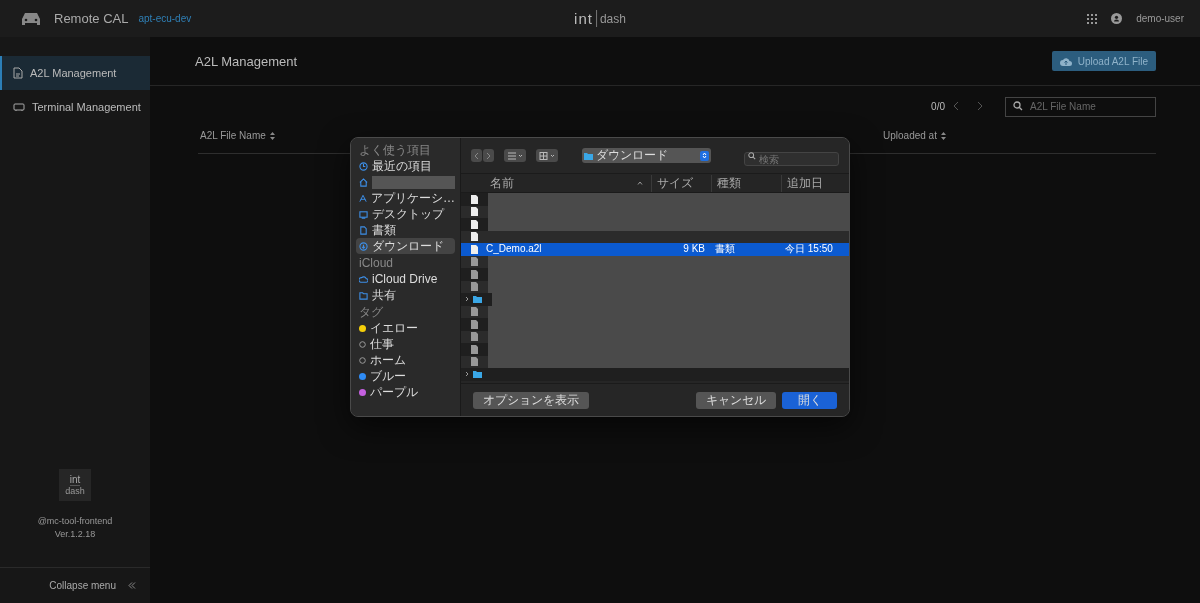 This screenshot has height=603, width=1200. Describe the element at coordinates (938, 106) in the screenshot. I see `pagination-count: 0/0` at that location.